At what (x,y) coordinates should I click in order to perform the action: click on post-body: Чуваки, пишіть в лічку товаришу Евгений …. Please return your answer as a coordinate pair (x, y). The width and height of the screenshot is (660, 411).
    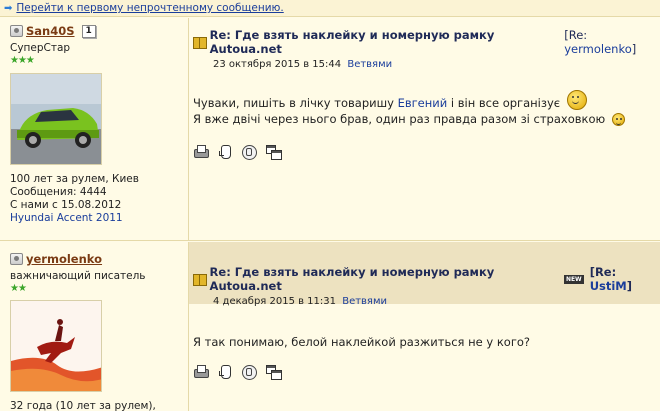
    Looking at the image, I should click on (424, 108).